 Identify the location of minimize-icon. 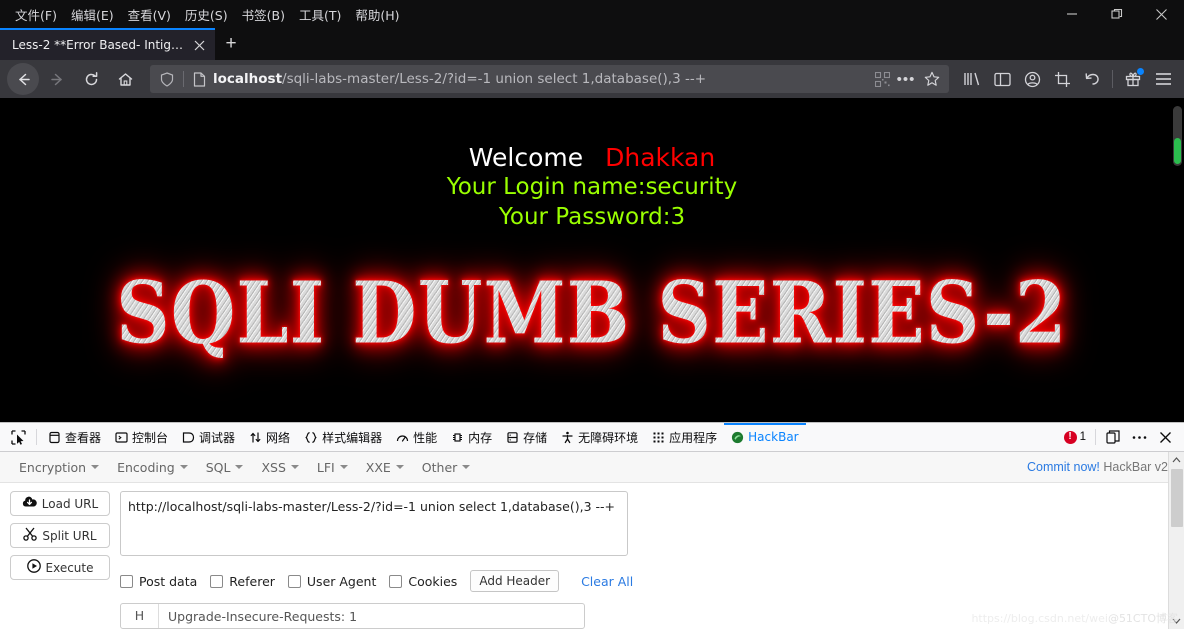
(1071, 14).